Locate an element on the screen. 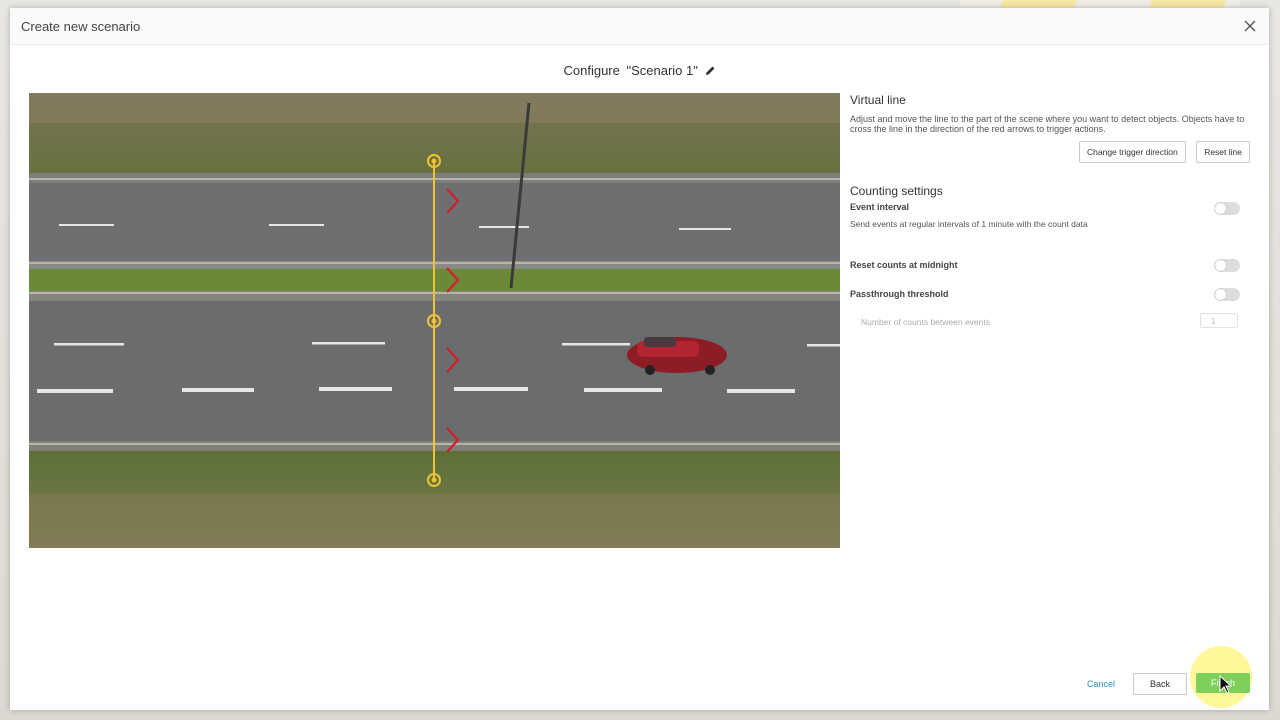  pencil-icon is located at coordinates (710, 70).